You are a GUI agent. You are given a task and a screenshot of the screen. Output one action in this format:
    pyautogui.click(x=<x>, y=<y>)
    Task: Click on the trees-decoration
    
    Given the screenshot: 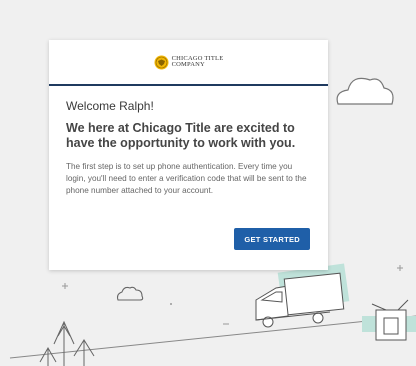 What is the action you would take?
    pyautogui.click(x=67, y=343)
    